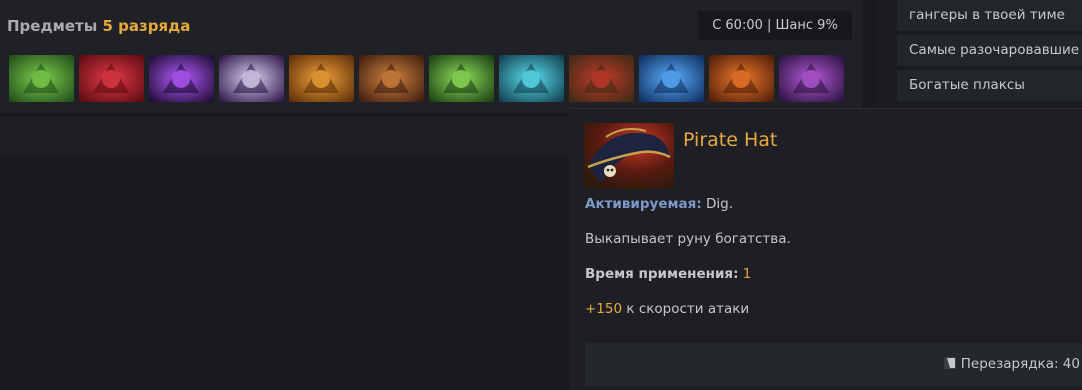 The width and height of the screenshot is (1082, 390). I want to click on cyan-axe-item-icon, so click(531, 78).